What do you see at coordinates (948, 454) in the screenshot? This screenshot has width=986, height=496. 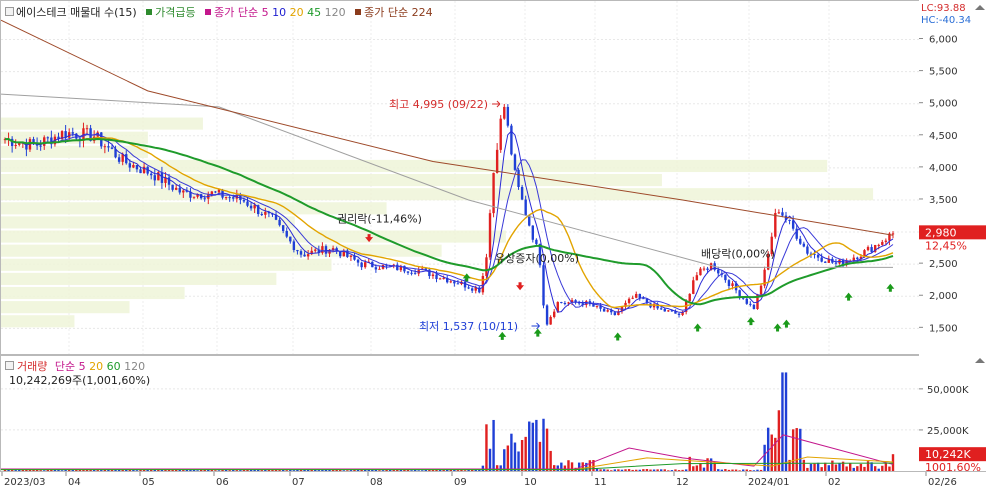 I see `current-volume-label: 10,242K` at bounding box center [948, 454].